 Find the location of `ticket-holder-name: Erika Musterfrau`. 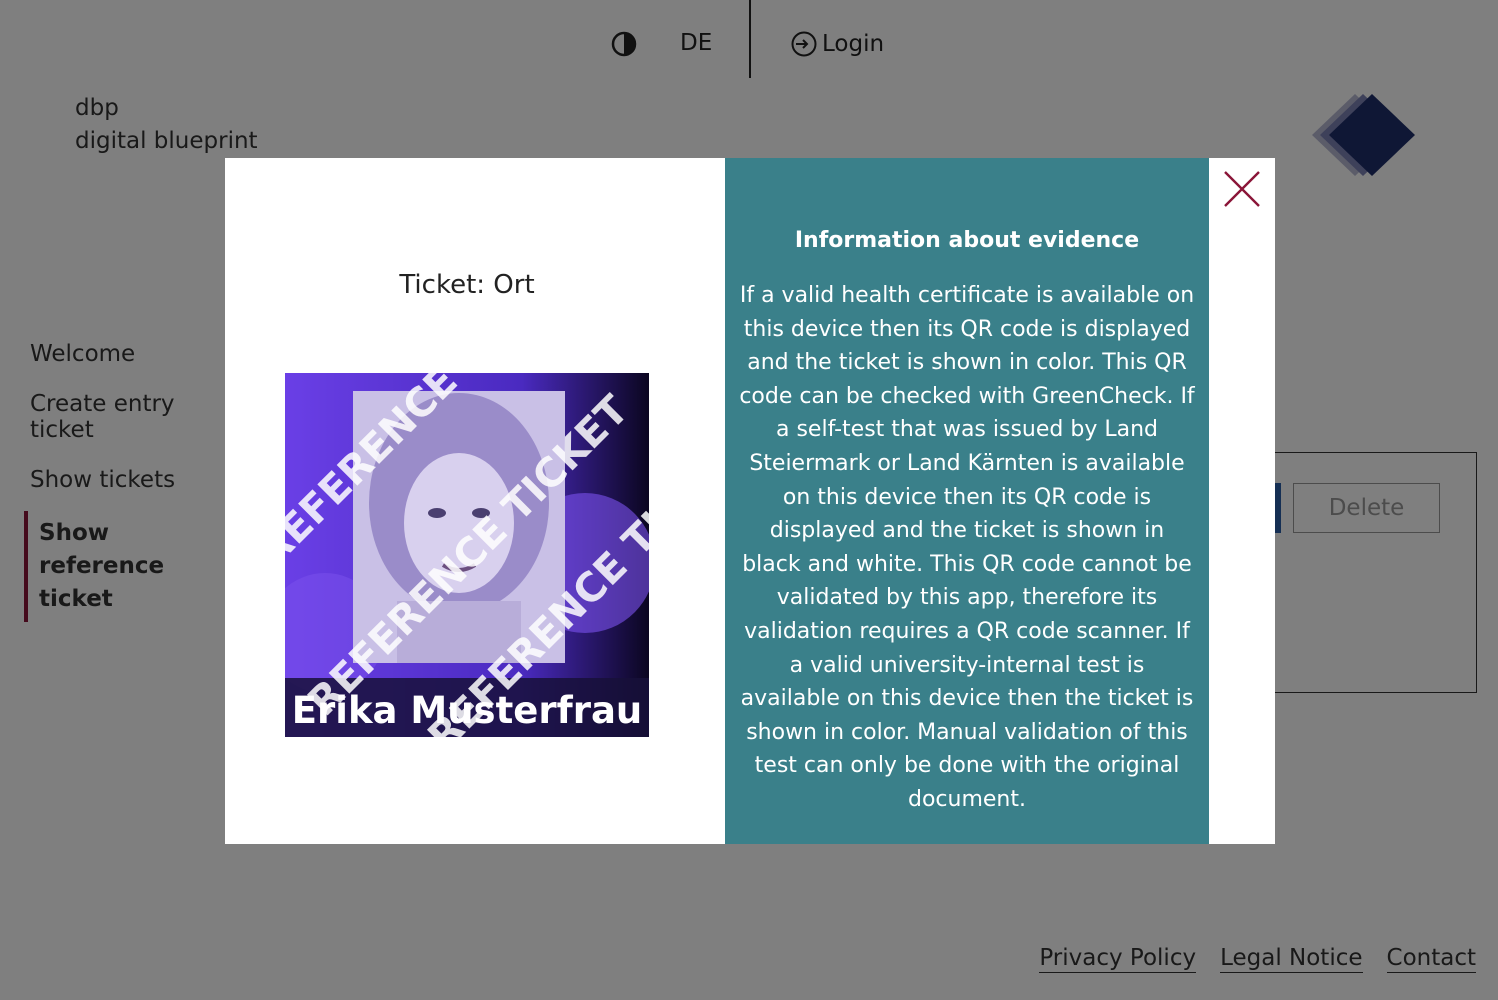

ticket-holder-name: Erika Musterfrau is located at coordinates (467, 710).